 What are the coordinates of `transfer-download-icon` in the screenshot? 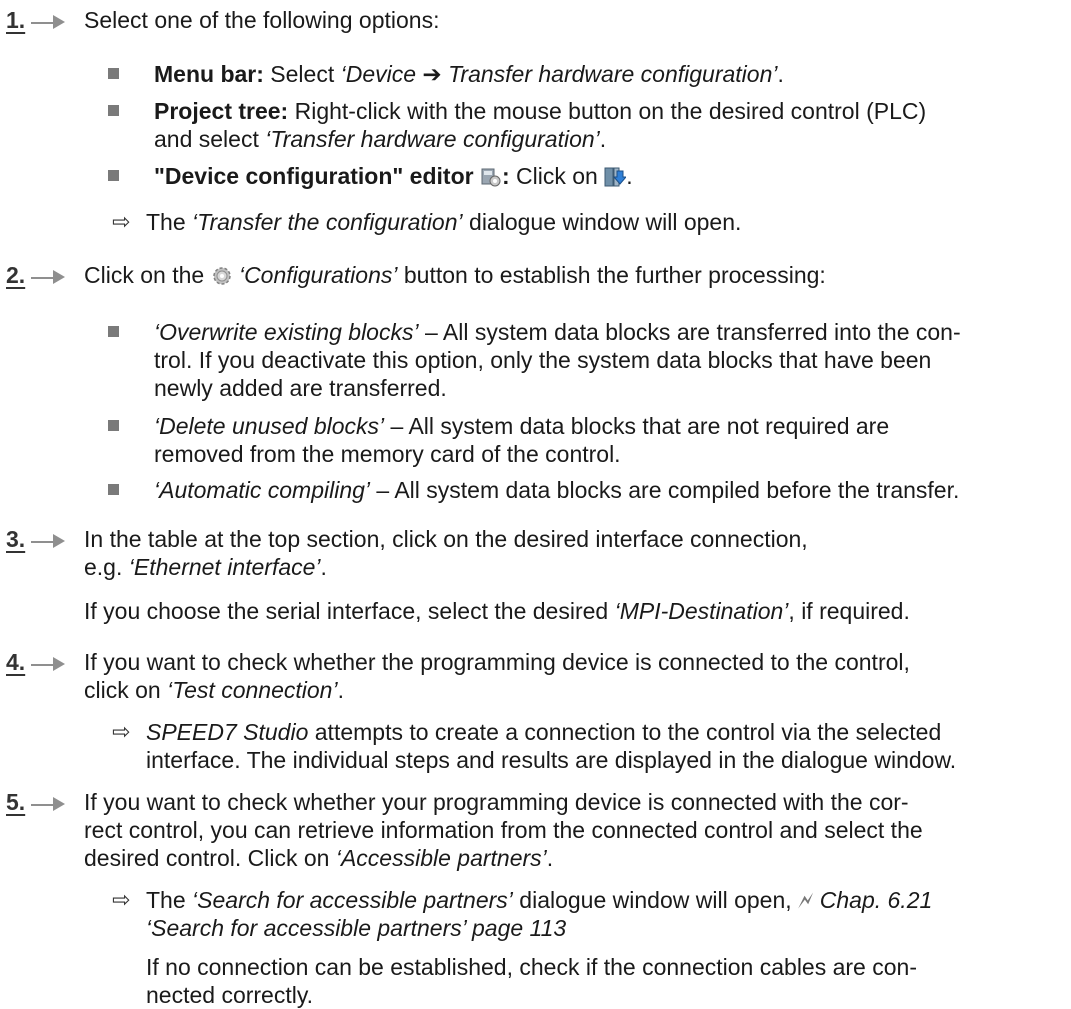 It's located at (615, 177).